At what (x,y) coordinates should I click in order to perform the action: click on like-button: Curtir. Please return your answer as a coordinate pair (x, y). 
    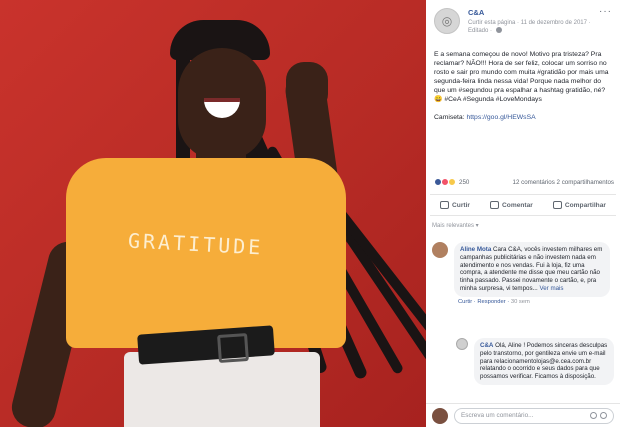
    Looking at the image, I should click on (455, 205).